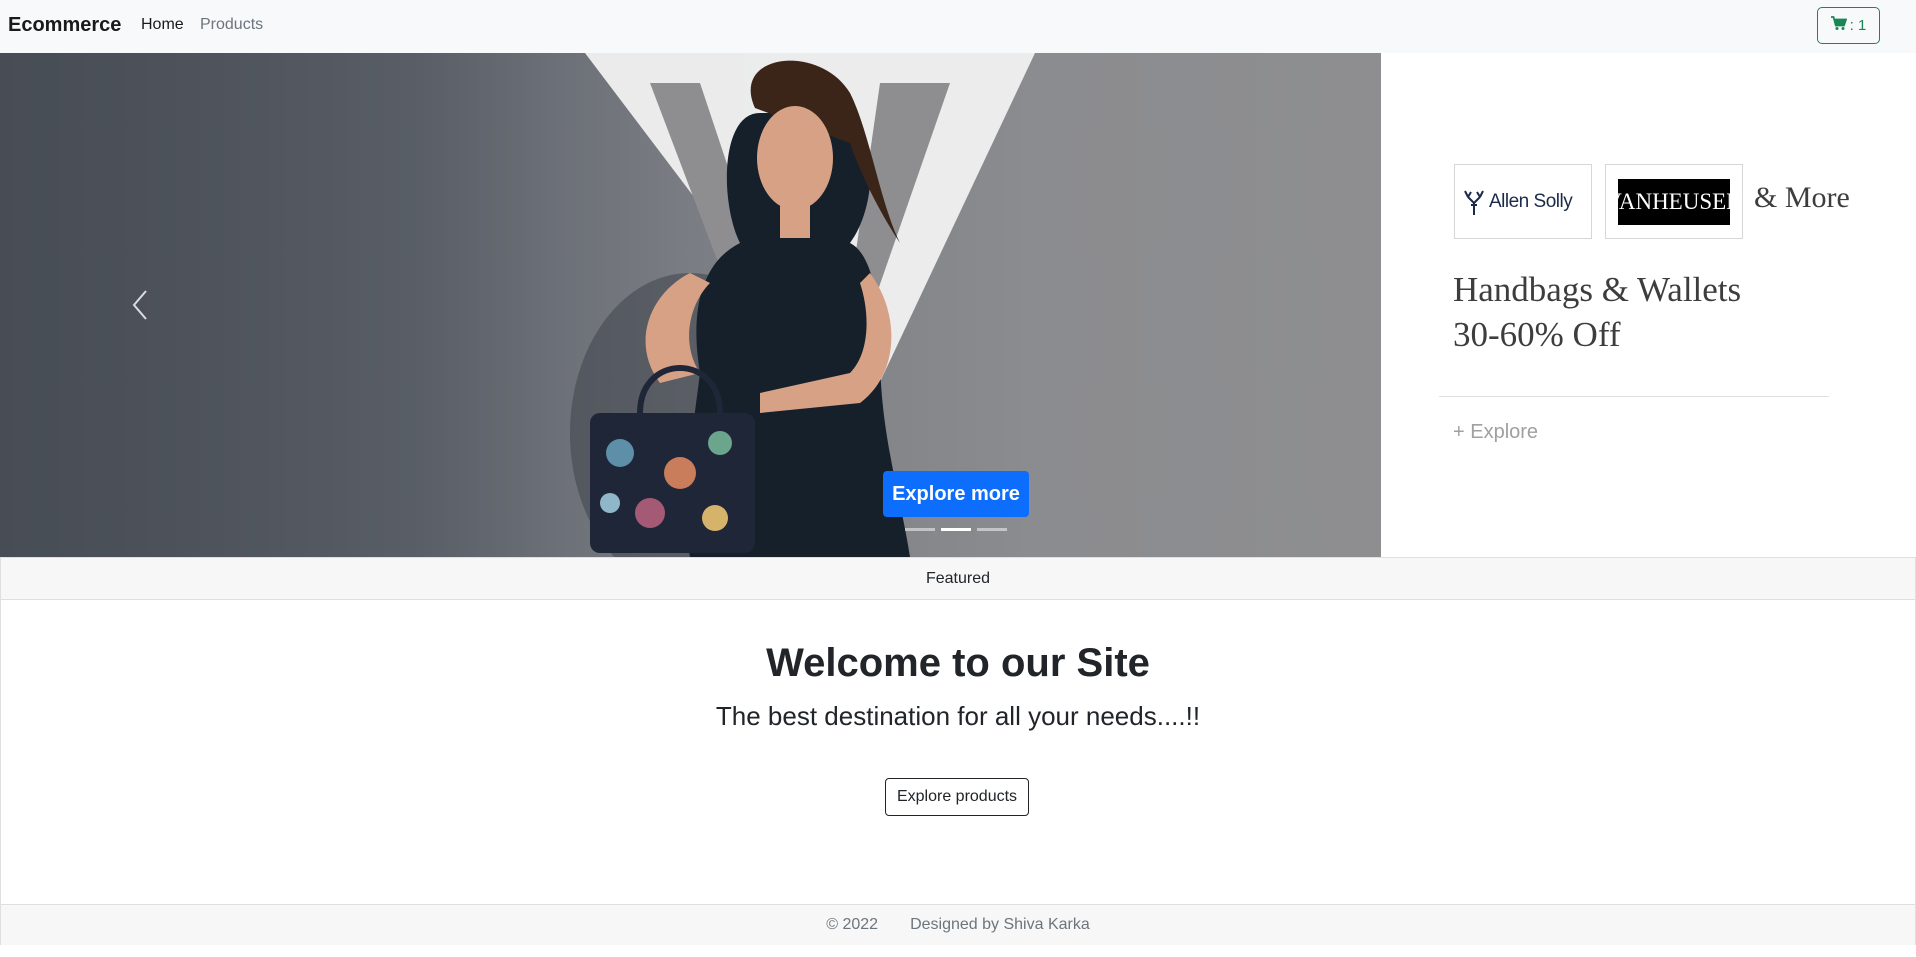  Describe the element at coordinates (1838, 25) in the screenshot. I see `cart-icon` at that location.